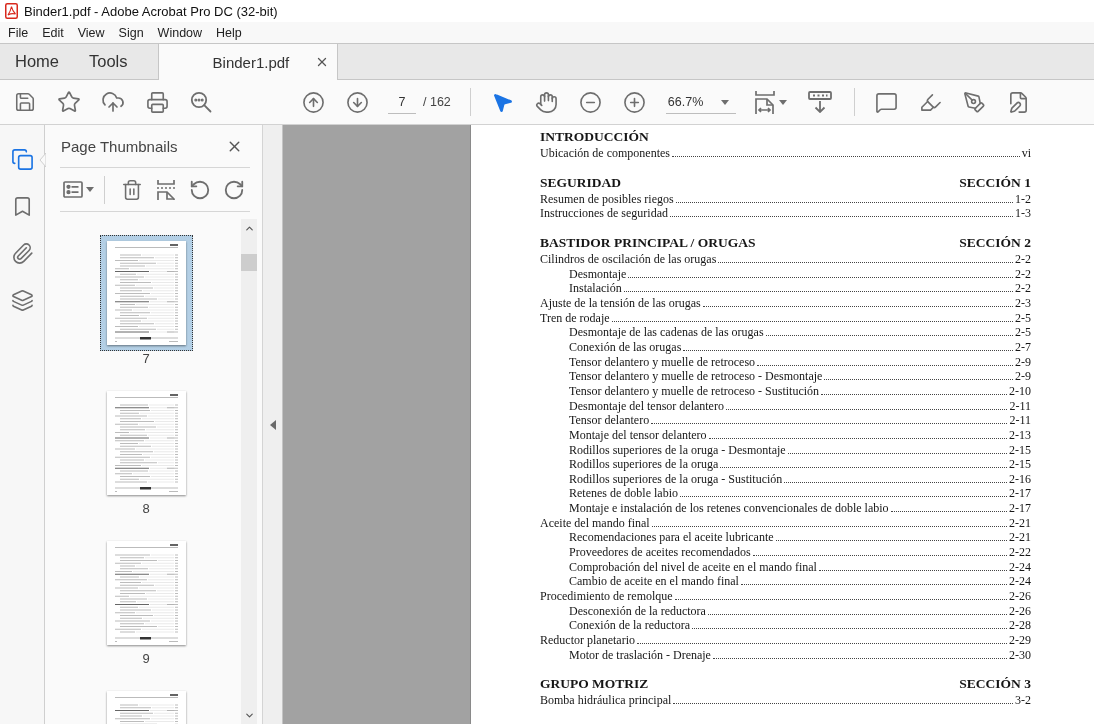  What do you see at coordinates (402, 102) in the screenshot?
I see `page-number-field: 7` at bounding box center [402, 102].